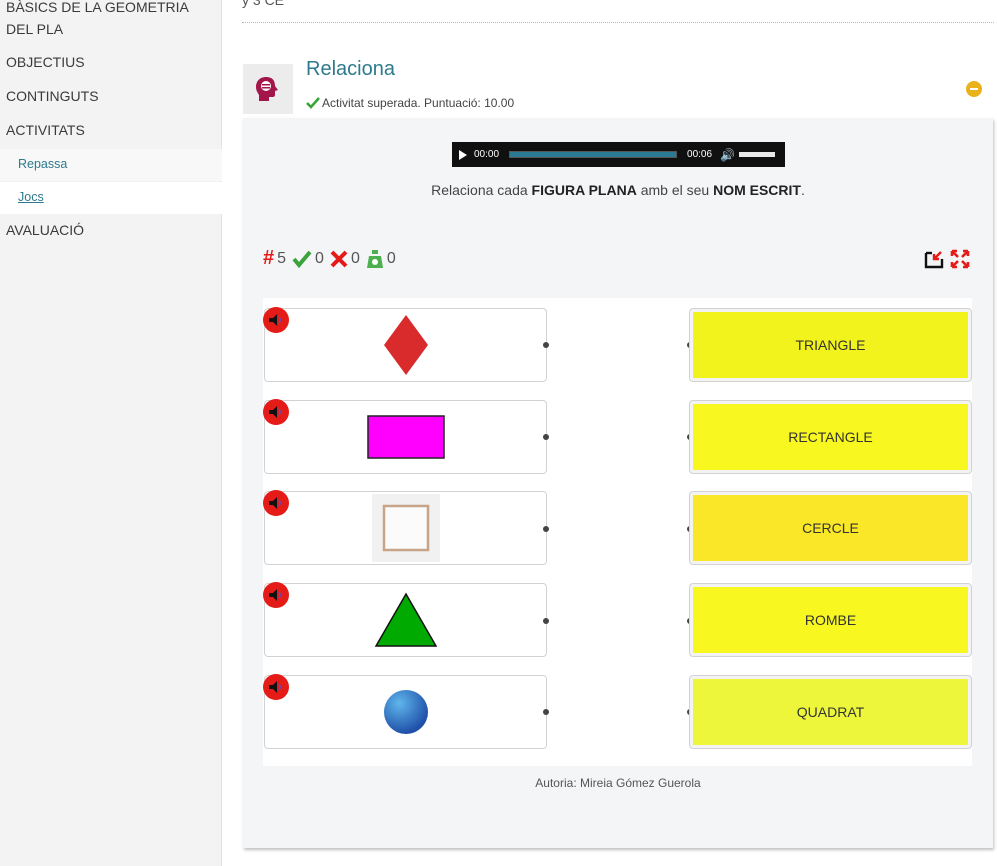 This screenshot has width=997, height=866. Describe the element at coordinates (31, 197) in the screenshot. I see `sidebar-subitem-label: Jocs` at that location.